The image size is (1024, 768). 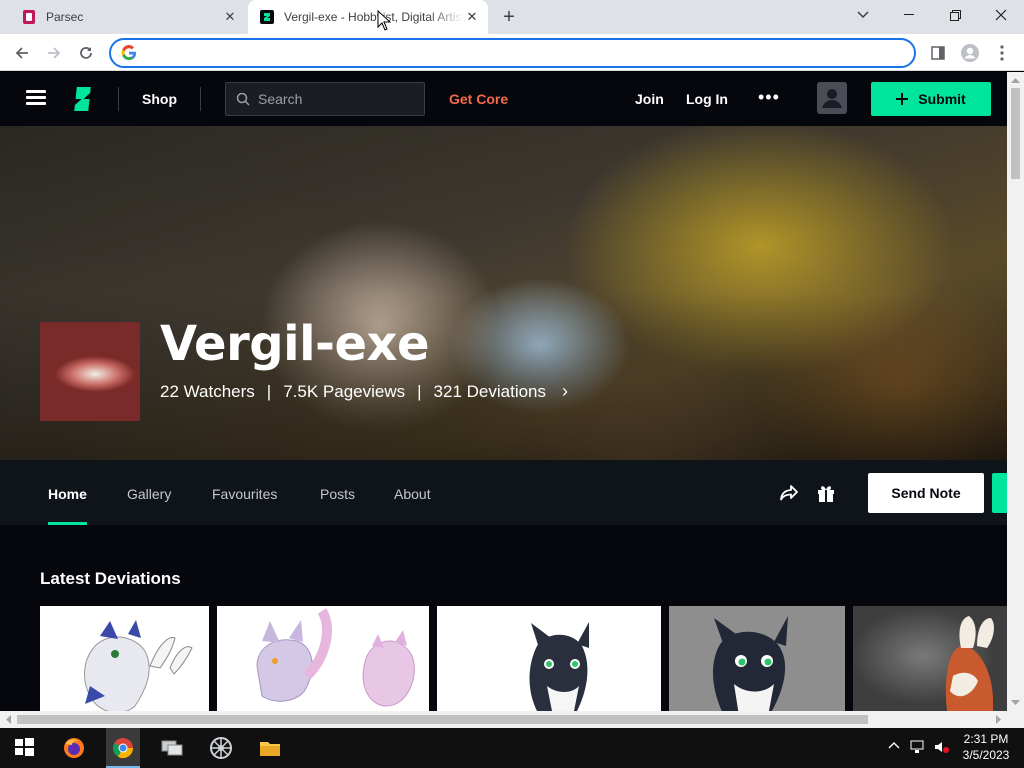 I want to click on new-tab-icon: +, so click(x=509, y=17).